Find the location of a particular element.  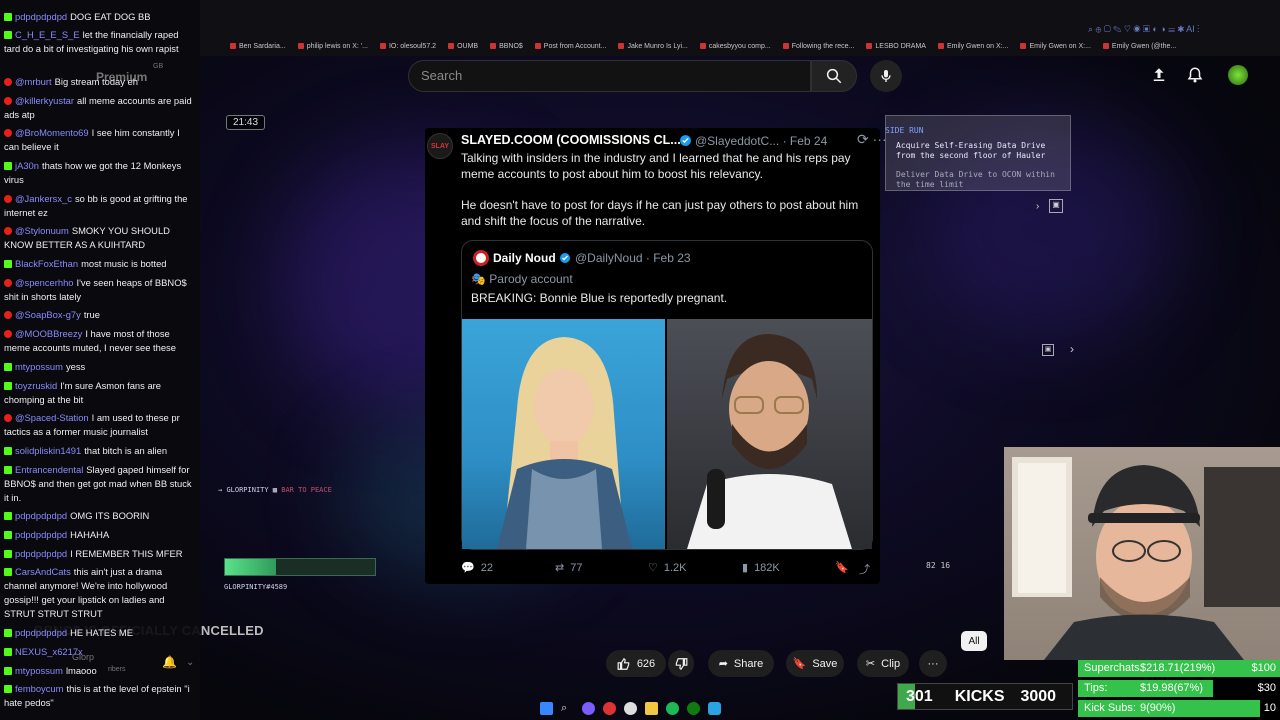

dislike-button is located at coordinates (681, 663).